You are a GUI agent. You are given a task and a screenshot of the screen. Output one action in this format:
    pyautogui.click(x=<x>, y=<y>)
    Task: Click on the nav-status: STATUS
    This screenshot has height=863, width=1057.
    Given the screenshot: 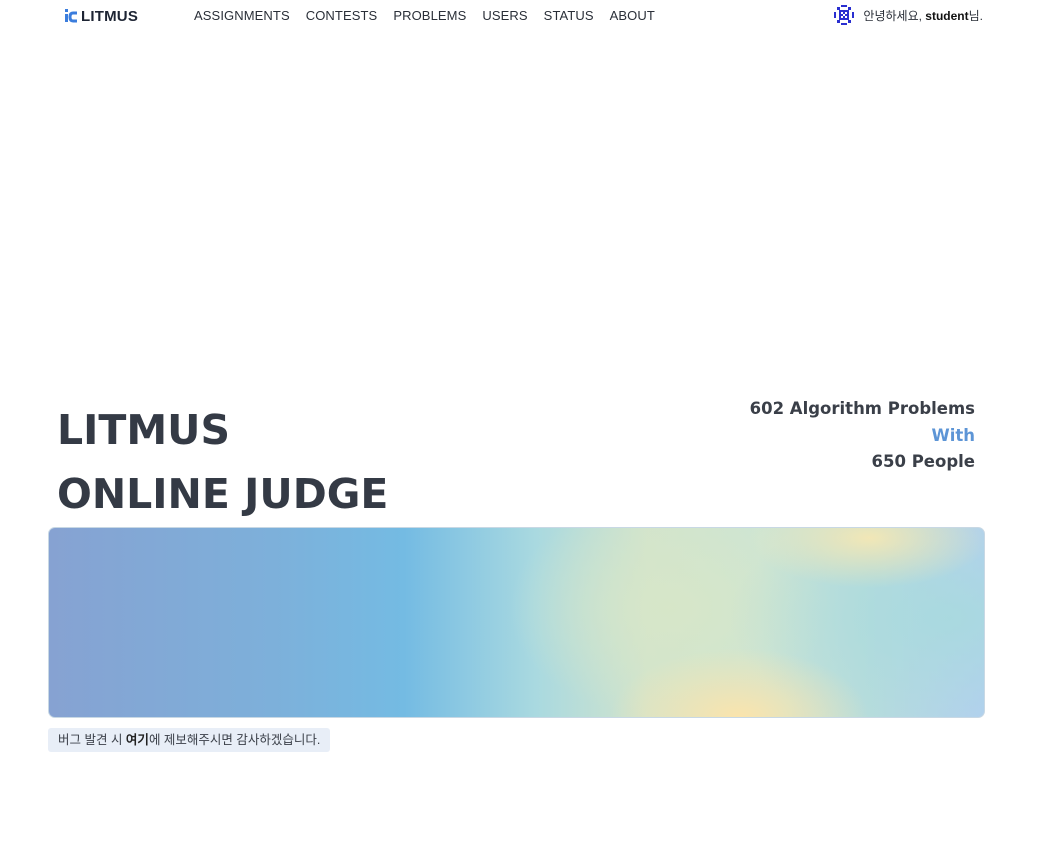 What is the action you would take?
    pyautogui.click(x=569, y=16)
    